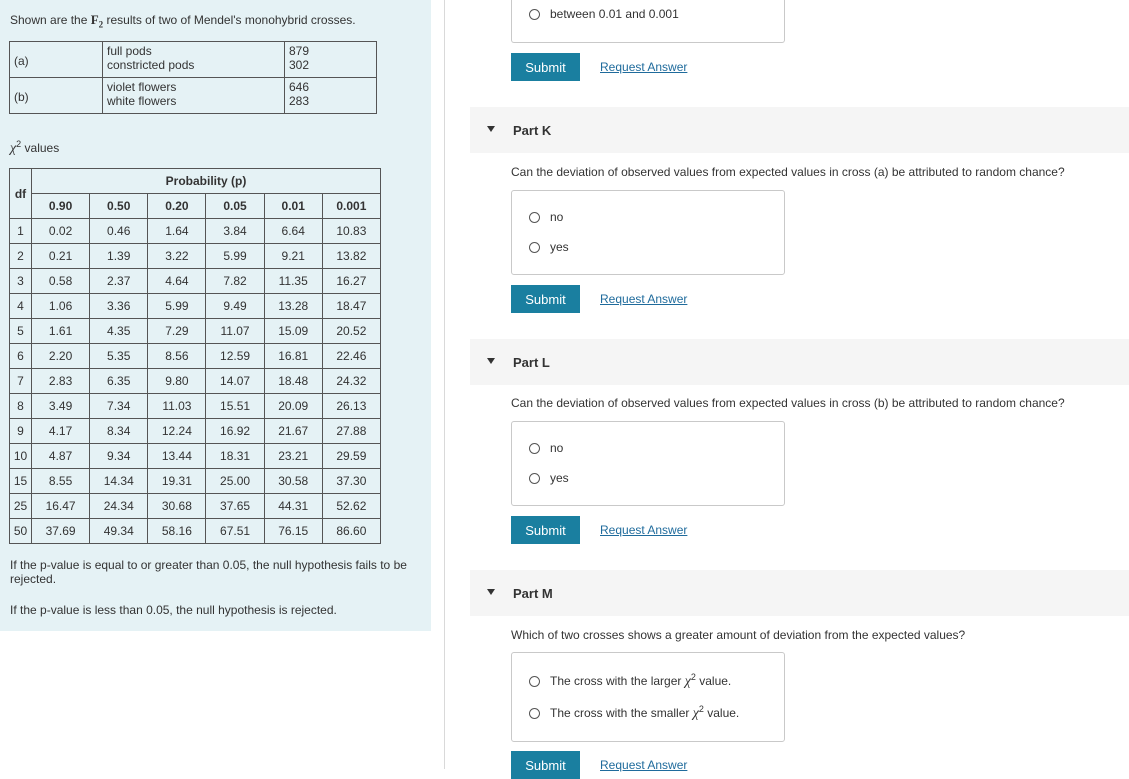 This screenshot has width=1129, height=779. Describe the element at coordinates (20, 193) in the screenshot. I see `df-header: df` at that location.